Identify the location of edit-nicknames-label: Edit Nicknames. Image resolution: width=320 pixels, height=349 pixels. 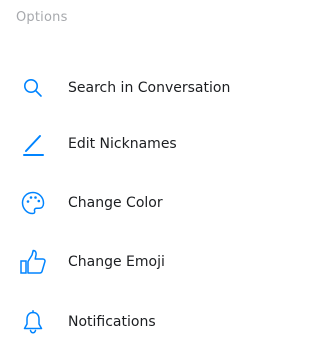
(122, 144).